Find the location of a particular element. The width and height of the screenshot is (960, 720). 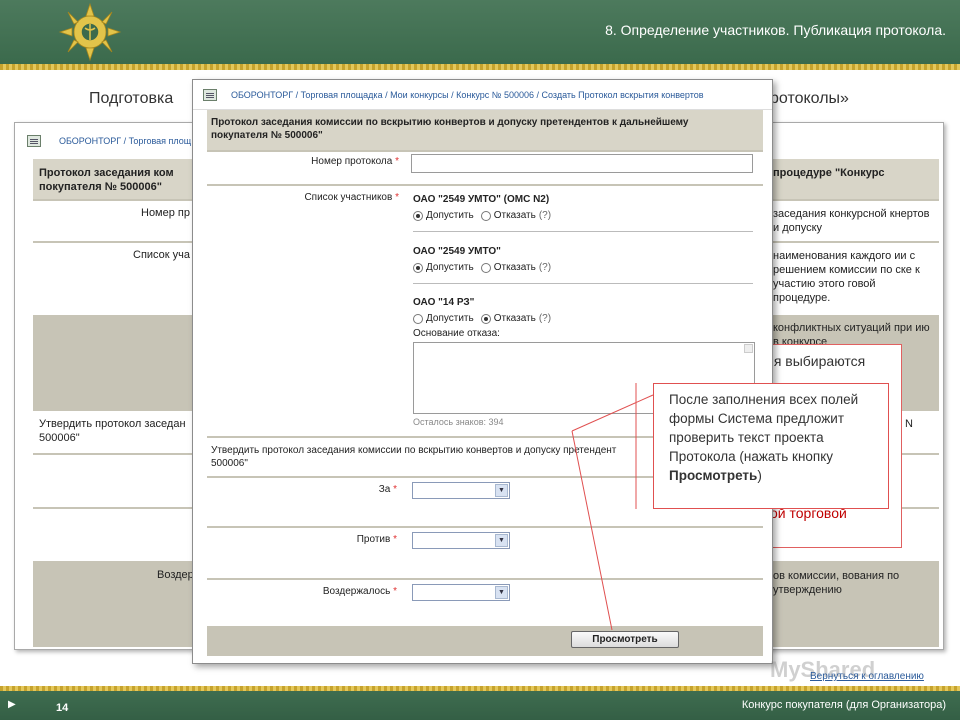

back-form-title-right: процедуре "Конкурс is located at coordinates (829, 173).